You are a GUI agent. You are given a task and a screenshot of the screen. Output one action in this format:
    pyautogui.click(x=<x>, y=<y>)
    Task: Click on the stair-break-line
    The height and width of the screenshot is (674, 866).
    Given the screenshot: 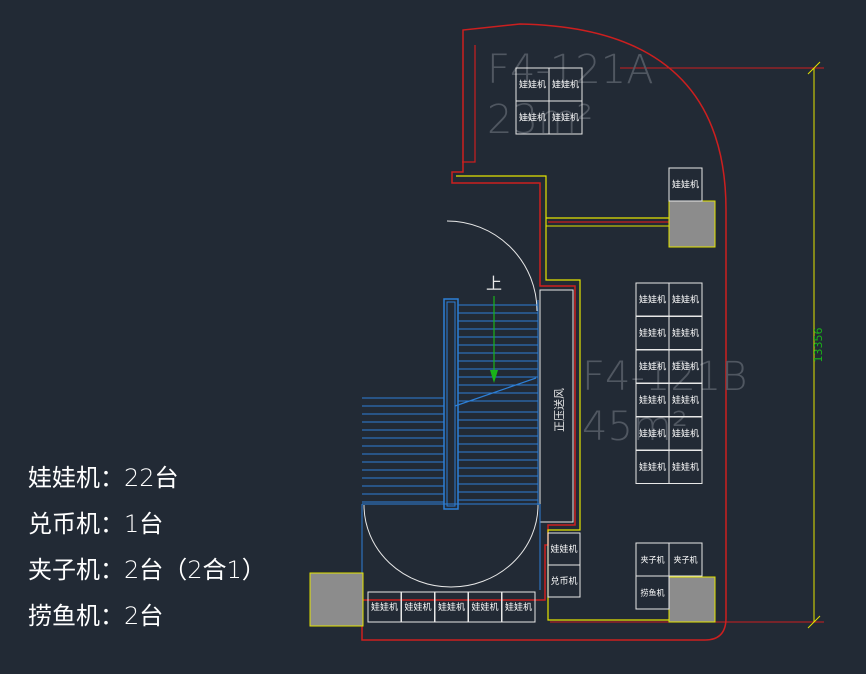 What is the action you would take?
    pyautogui.click(x=495, y=392)
    